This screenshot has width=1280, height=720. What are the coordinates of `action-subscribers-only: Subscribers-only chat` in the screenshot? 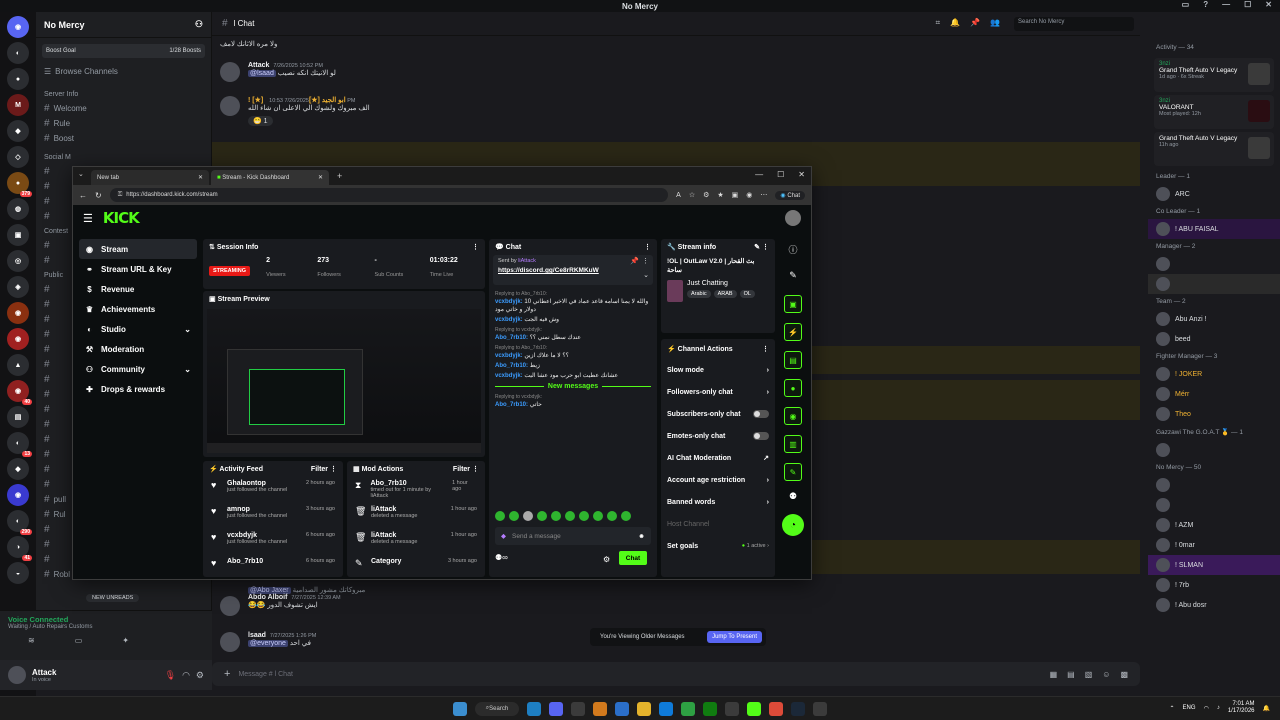 It's located at (718, 414).